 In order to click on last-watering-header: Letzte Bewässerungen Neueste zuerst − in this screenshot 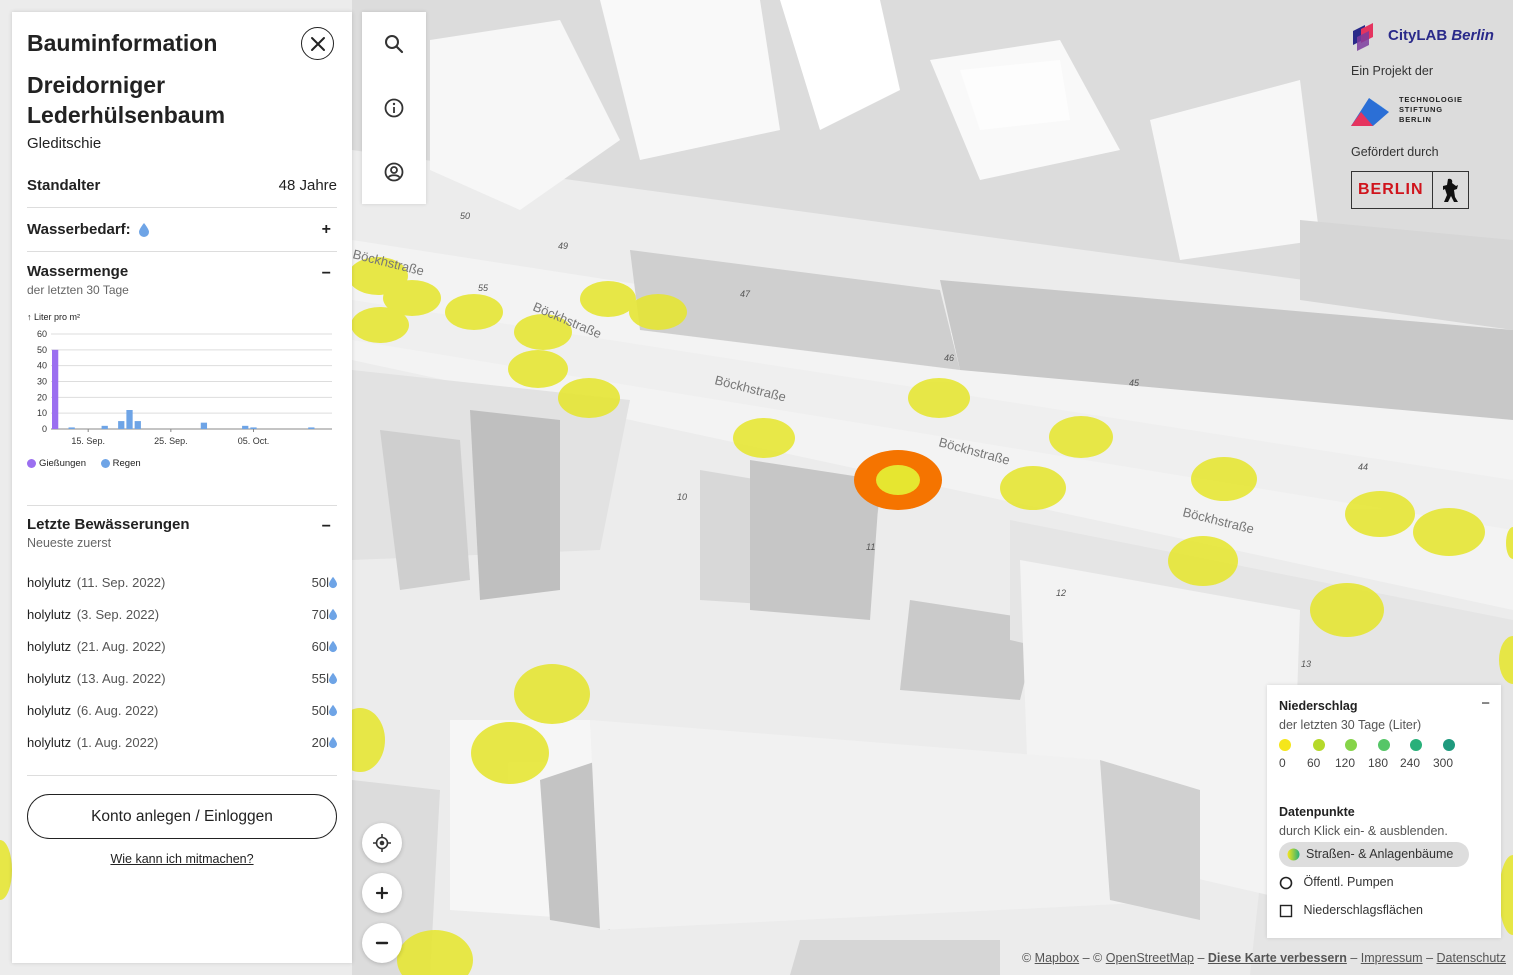, I will do `click(182, 533)`.